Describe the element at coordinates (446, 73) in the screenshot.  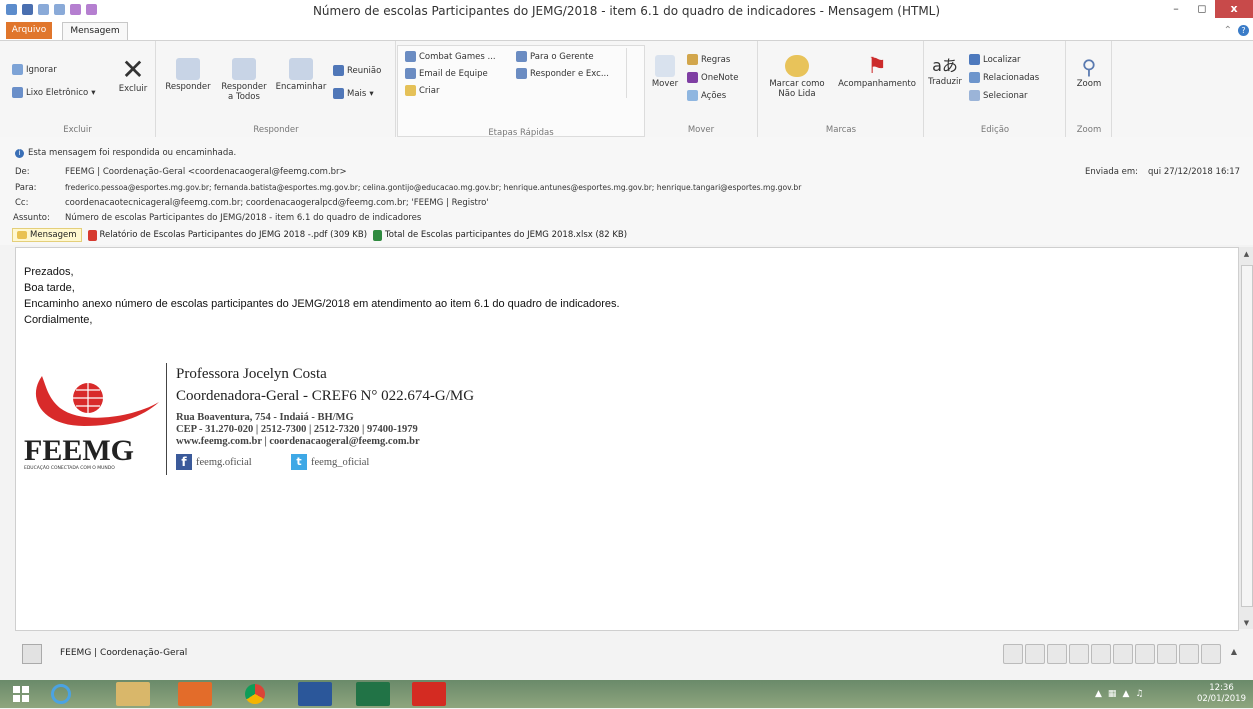
I see `email-equipe-step: Email de Equipe` at that location.